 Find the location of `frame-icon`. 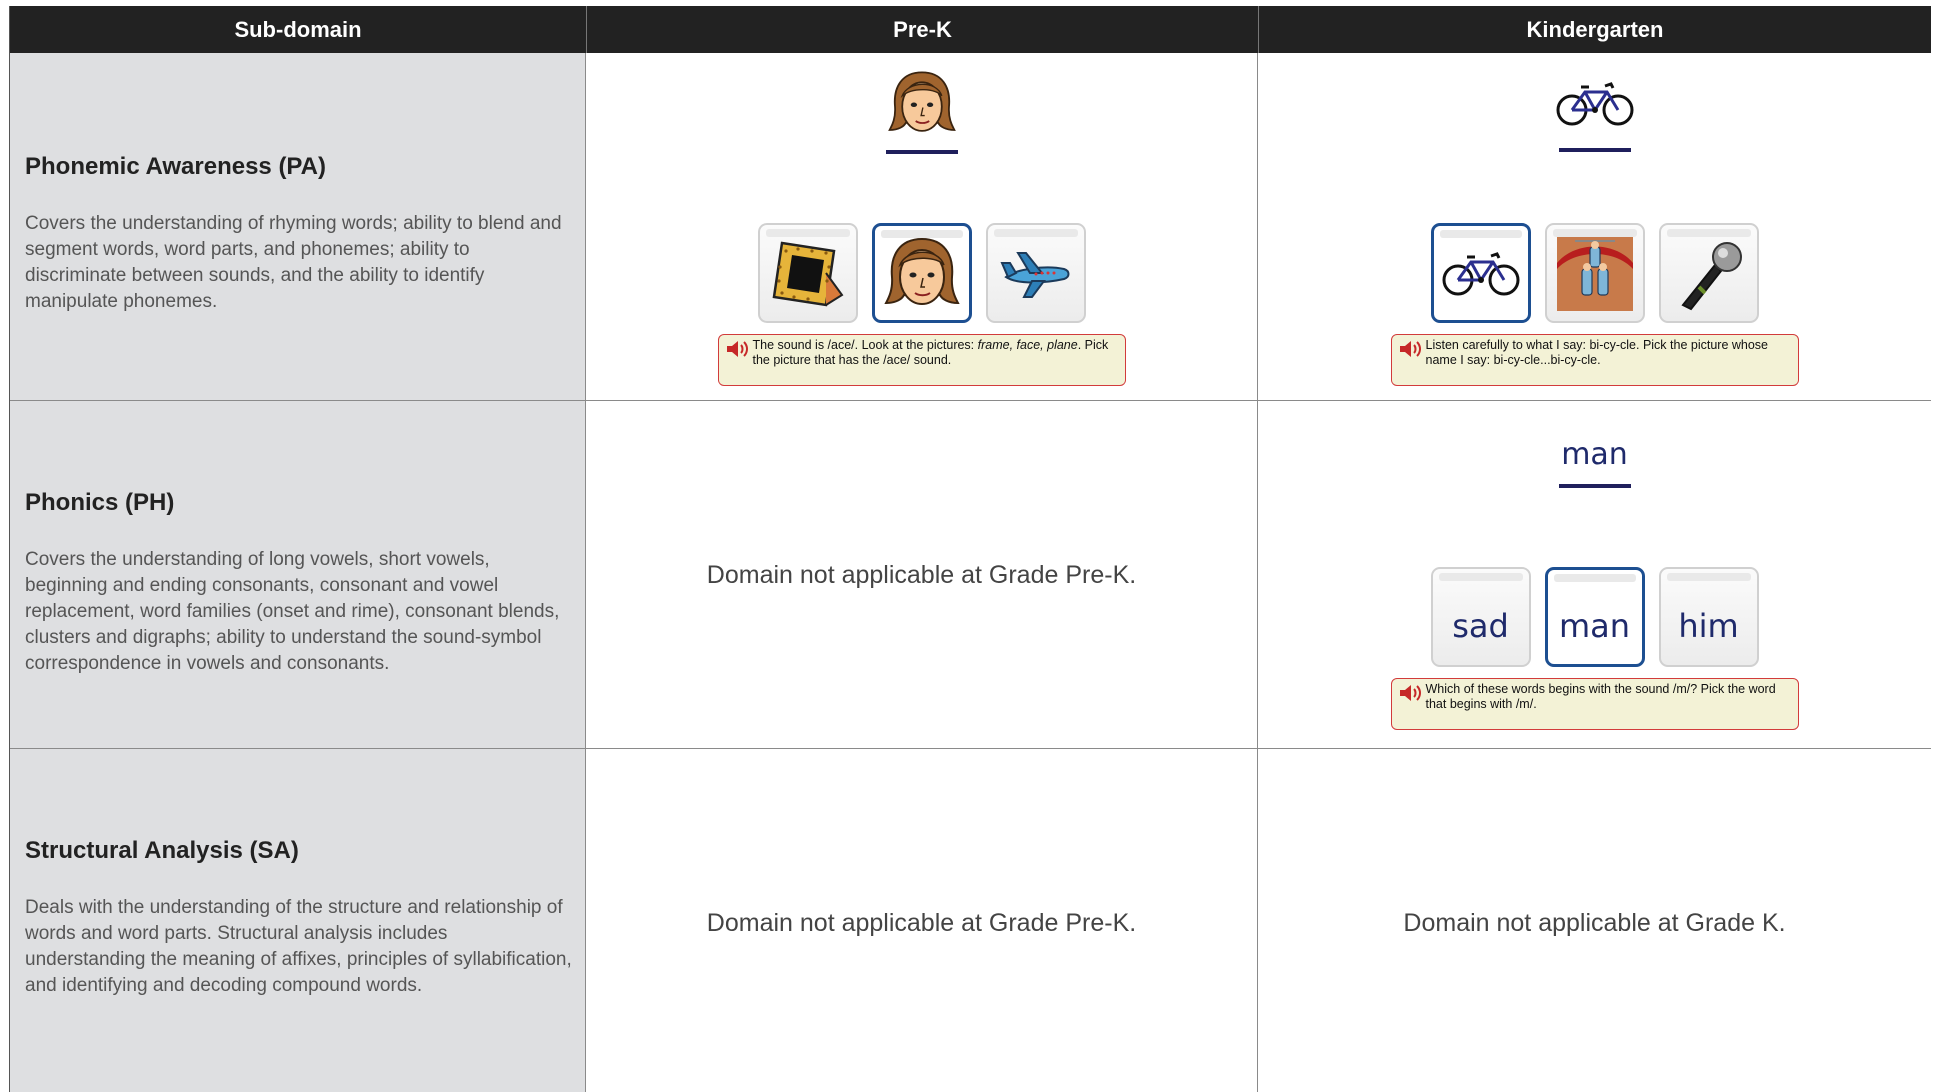

frame-icon is located at coordinates (808, 273).